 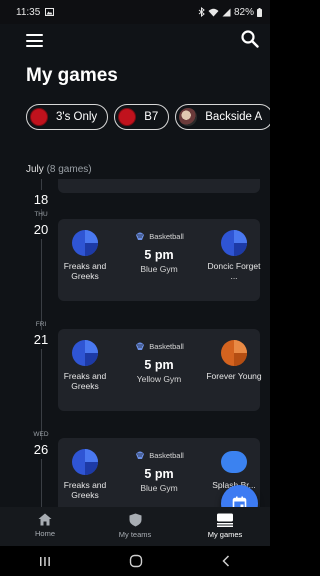 I want to click on day-of-week: FRI, so click(x=41, y=324).